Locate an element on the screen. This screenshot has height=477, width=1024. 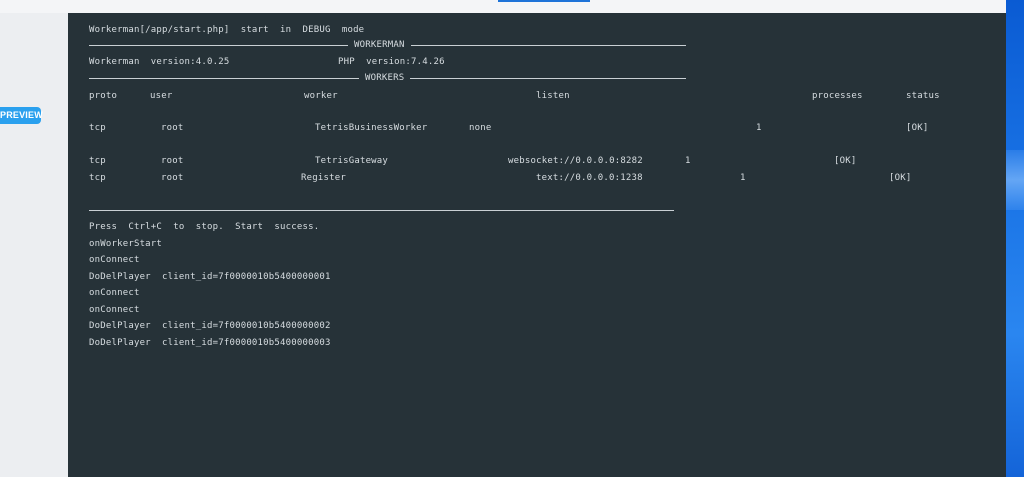
preview-badge: PREVIEW is located at coordinates (21, 115).